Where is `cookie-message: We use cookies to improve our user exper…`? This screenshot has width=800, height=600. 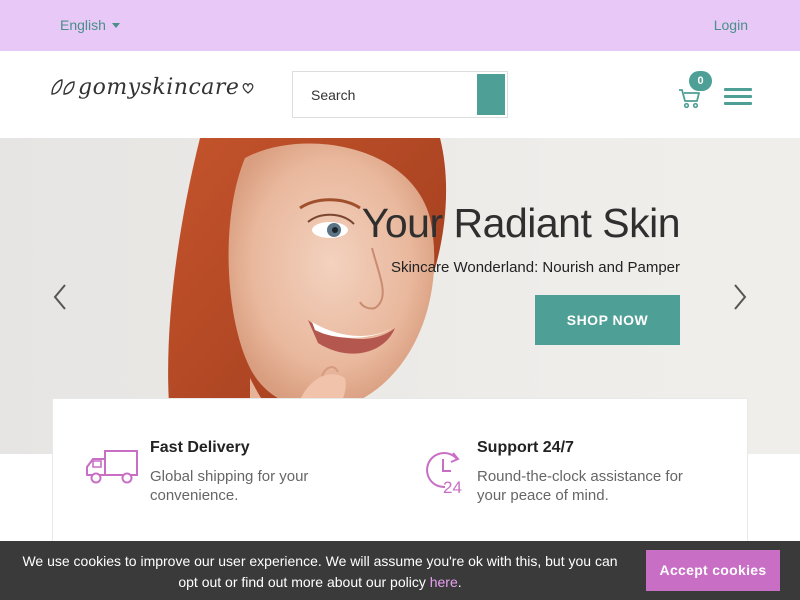
cookie-message: We use cookies to improve our user exper… is located at coordinates (320, 571).